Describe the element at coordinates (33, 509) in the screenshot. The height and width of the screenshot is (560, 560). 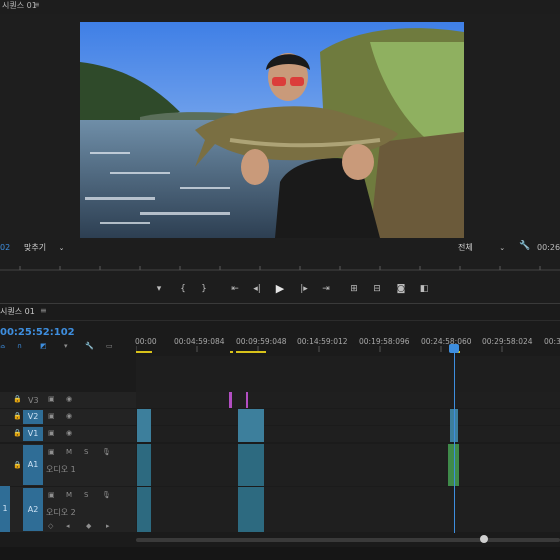
I see `track-target-a2: A2` at that location.